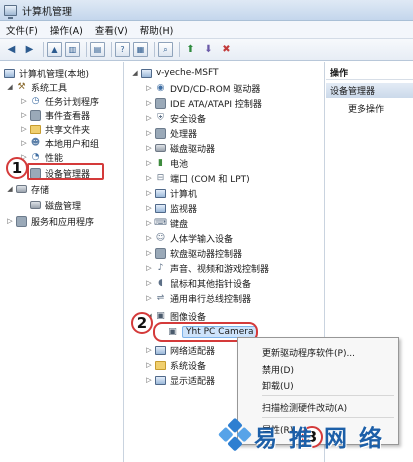  Describe the element at coordinates (55, 115) in the screenshot. I see `tree-event-viewer: ▷ 事件查看器` at that location.